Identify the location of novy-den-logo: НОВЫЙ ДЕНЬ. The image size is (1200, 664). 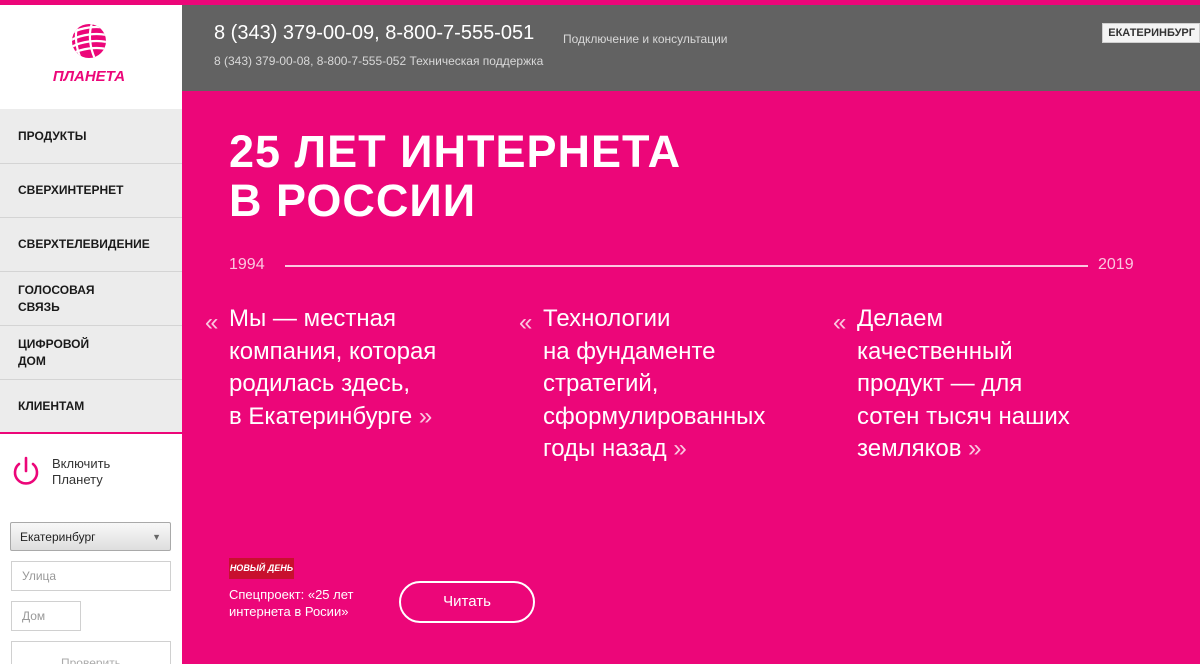
(261, 568).